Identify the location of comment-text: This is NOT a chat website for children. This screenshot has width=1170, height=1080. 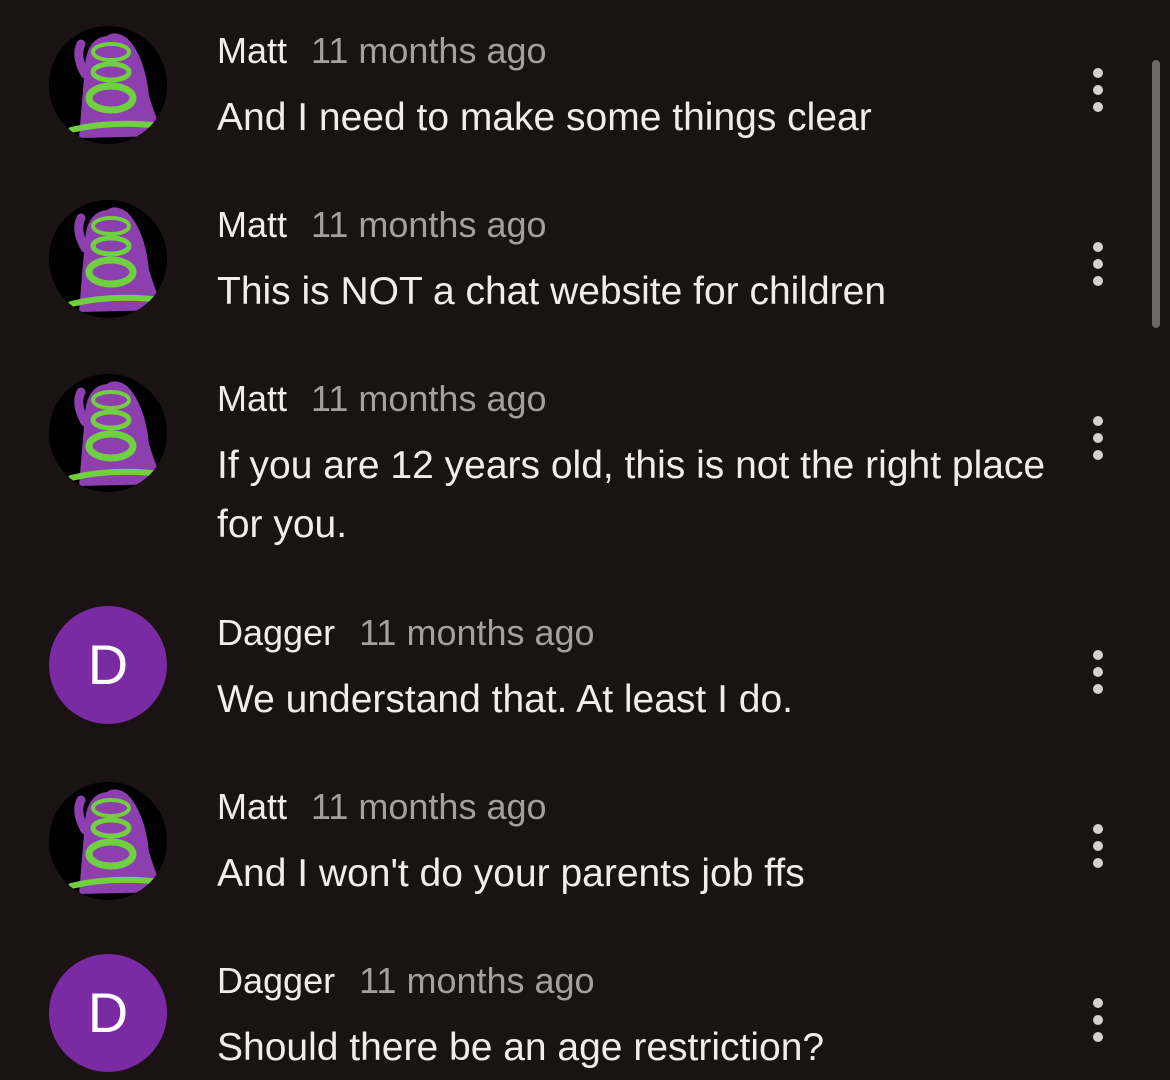
(552, 291).